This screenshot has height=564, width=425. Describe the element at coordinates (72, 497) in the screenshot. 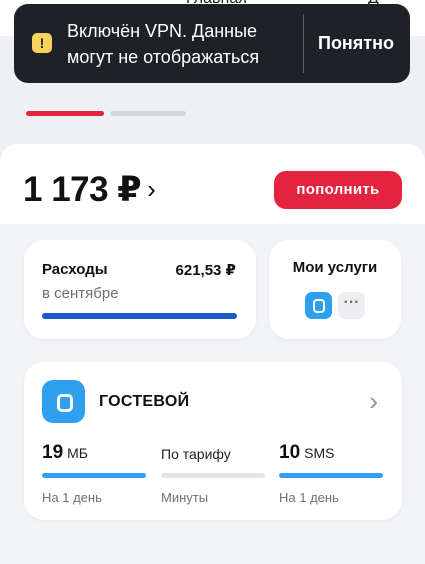

I see `internet-caption: На 1 день` at that location.